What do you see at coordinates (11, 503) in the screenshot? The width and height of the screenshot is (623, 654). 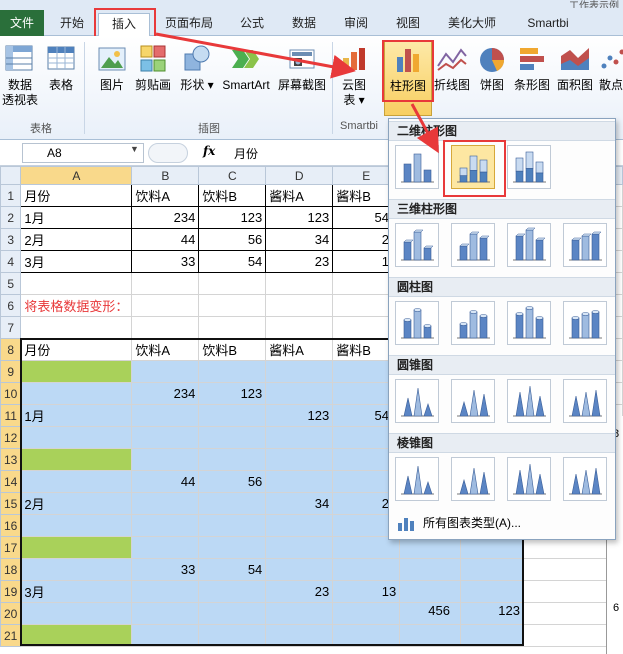 I see `row-header: 15` at bounding box center [11, 503].